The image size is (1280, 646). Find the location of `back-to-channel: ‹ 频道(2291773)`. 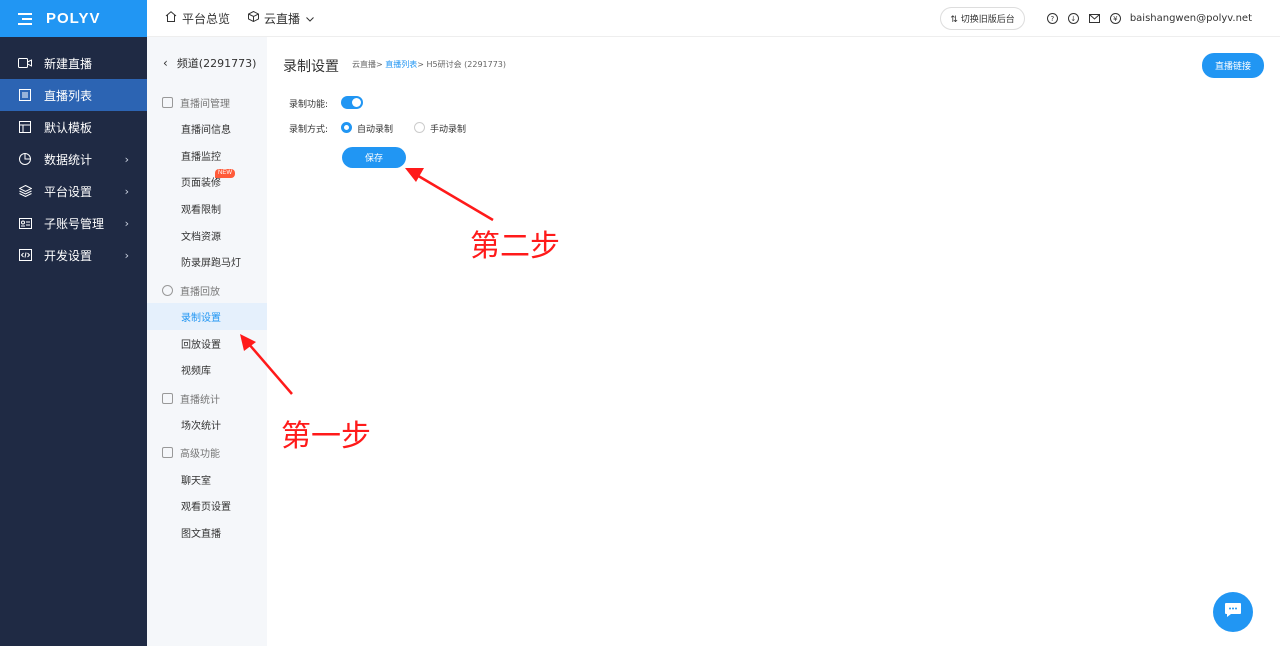

back-to-channel: ‹ 频道(2291773) is located at coordinates (207, 63).